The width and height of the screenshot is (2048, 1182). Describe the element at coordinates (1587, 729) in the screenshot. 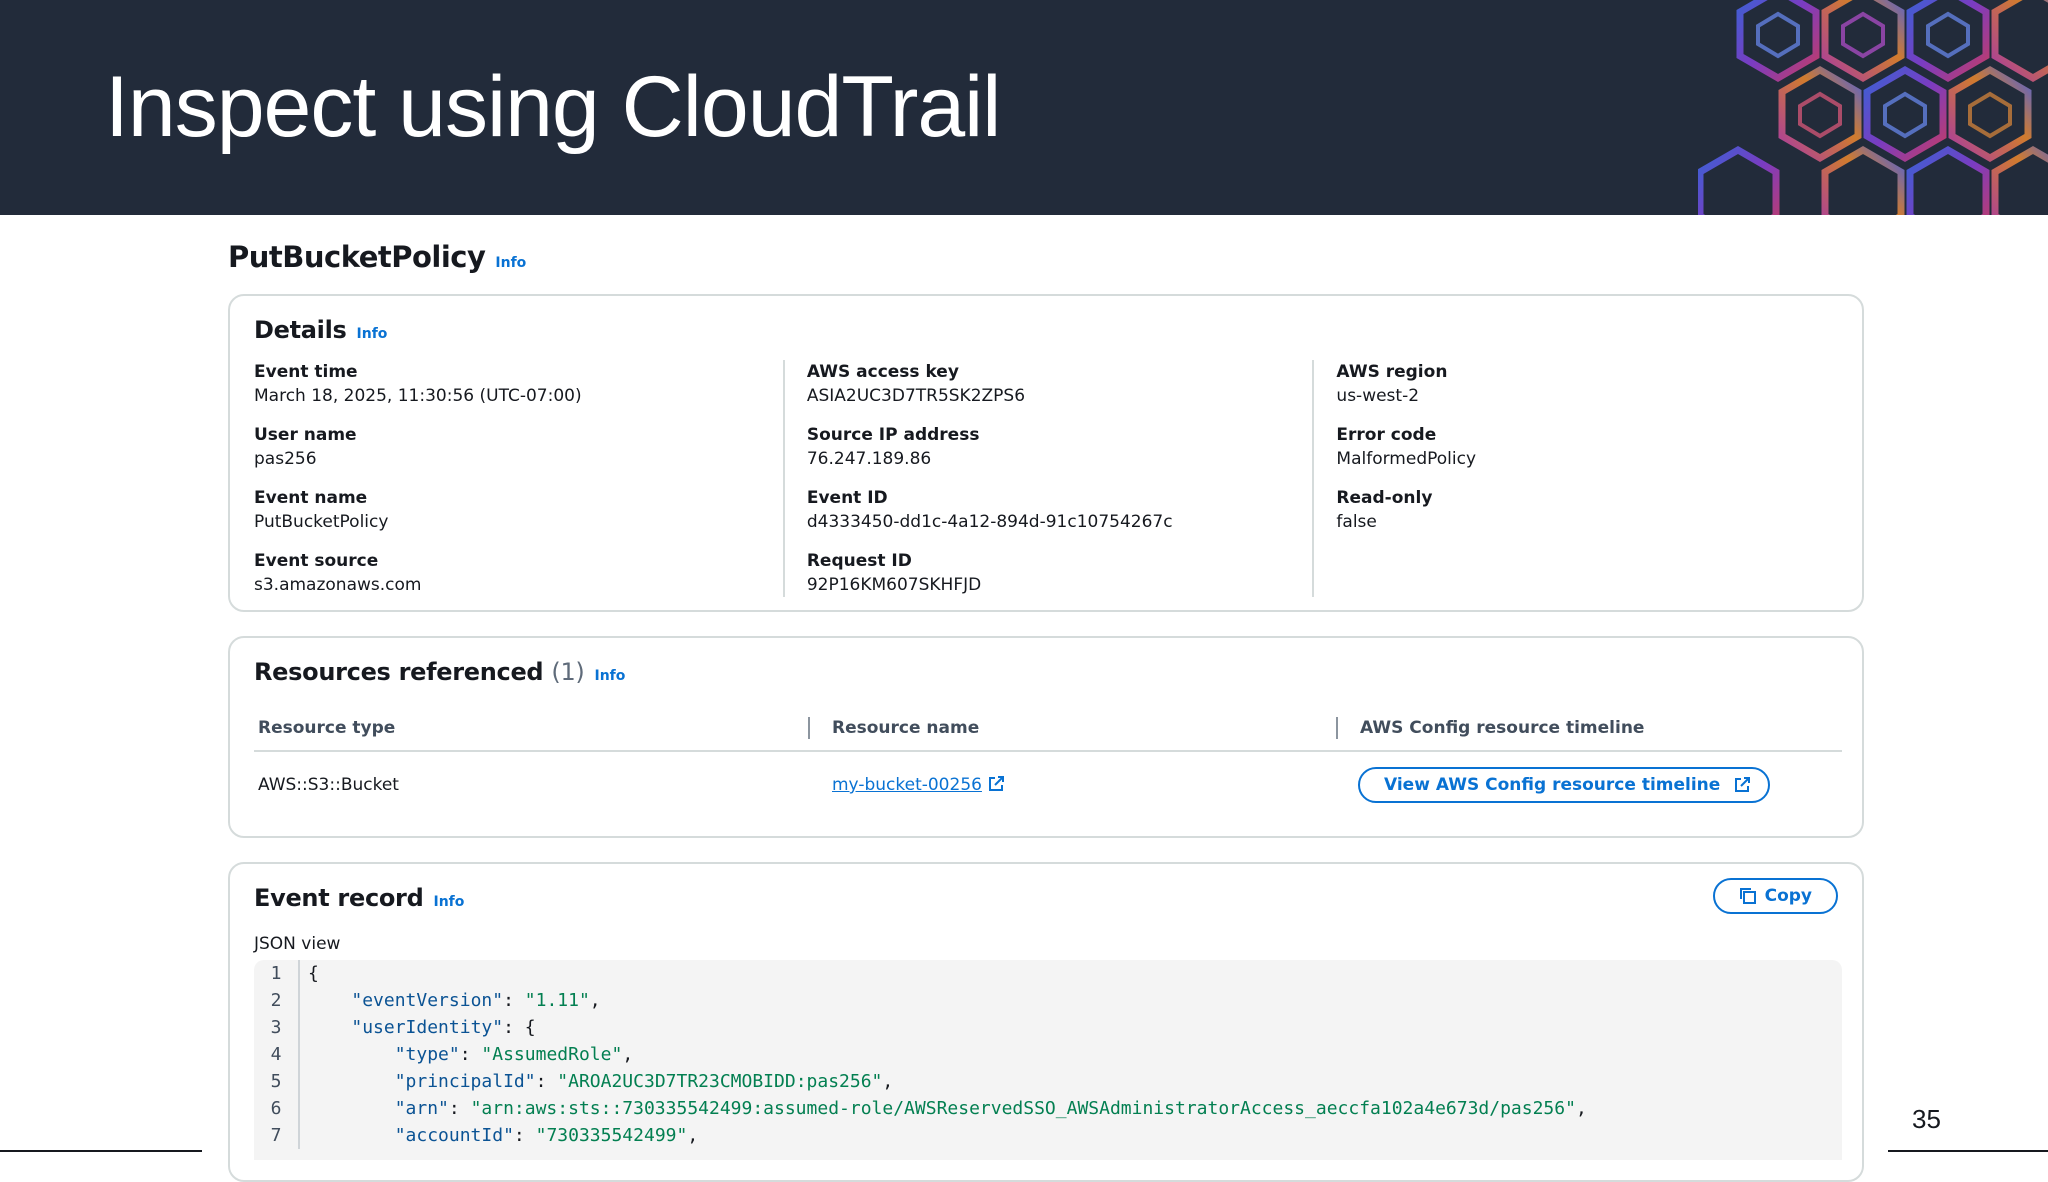

I see `column-header-config-timeline: AWS Config resource timeline` at that location.